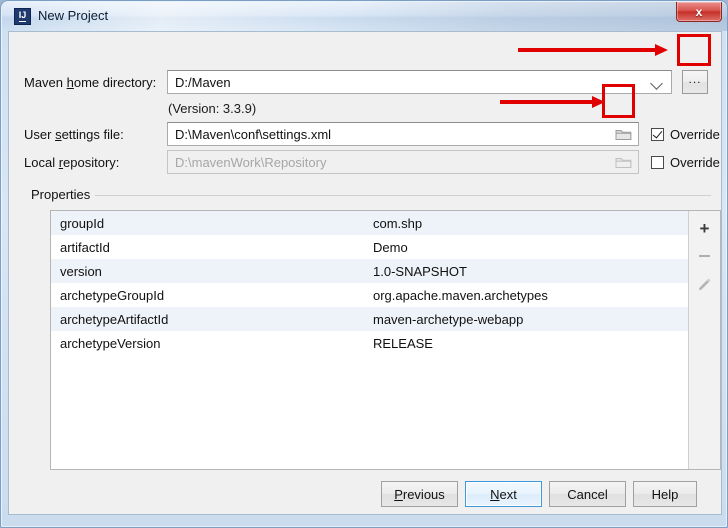 Image resolution: width=728 pixels, height=528 pixels. What do you see at coordinates (503, 494) in the screenshot?
I see `next-button: Next` at bounding box center [503, 494].